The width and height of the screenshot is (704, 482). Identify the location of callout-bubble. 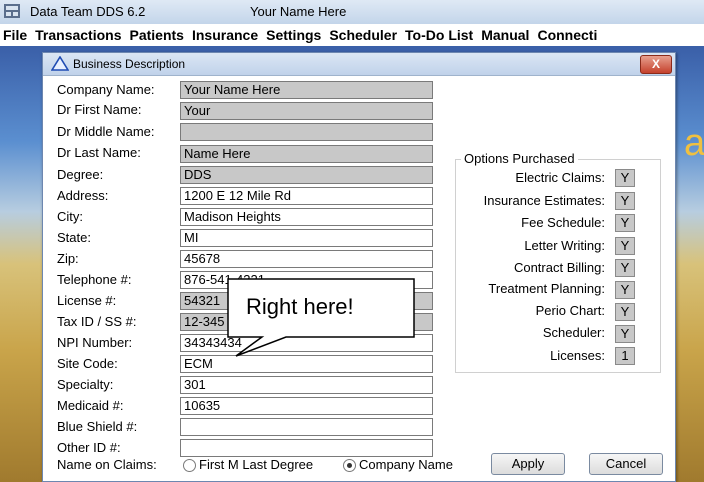
(321, 317).